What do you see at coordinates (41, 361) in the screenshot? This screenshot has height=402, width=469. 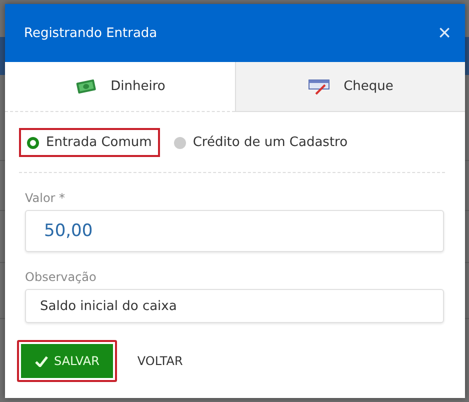 I see `checkmark-icon` at bounding box center [41, 361].